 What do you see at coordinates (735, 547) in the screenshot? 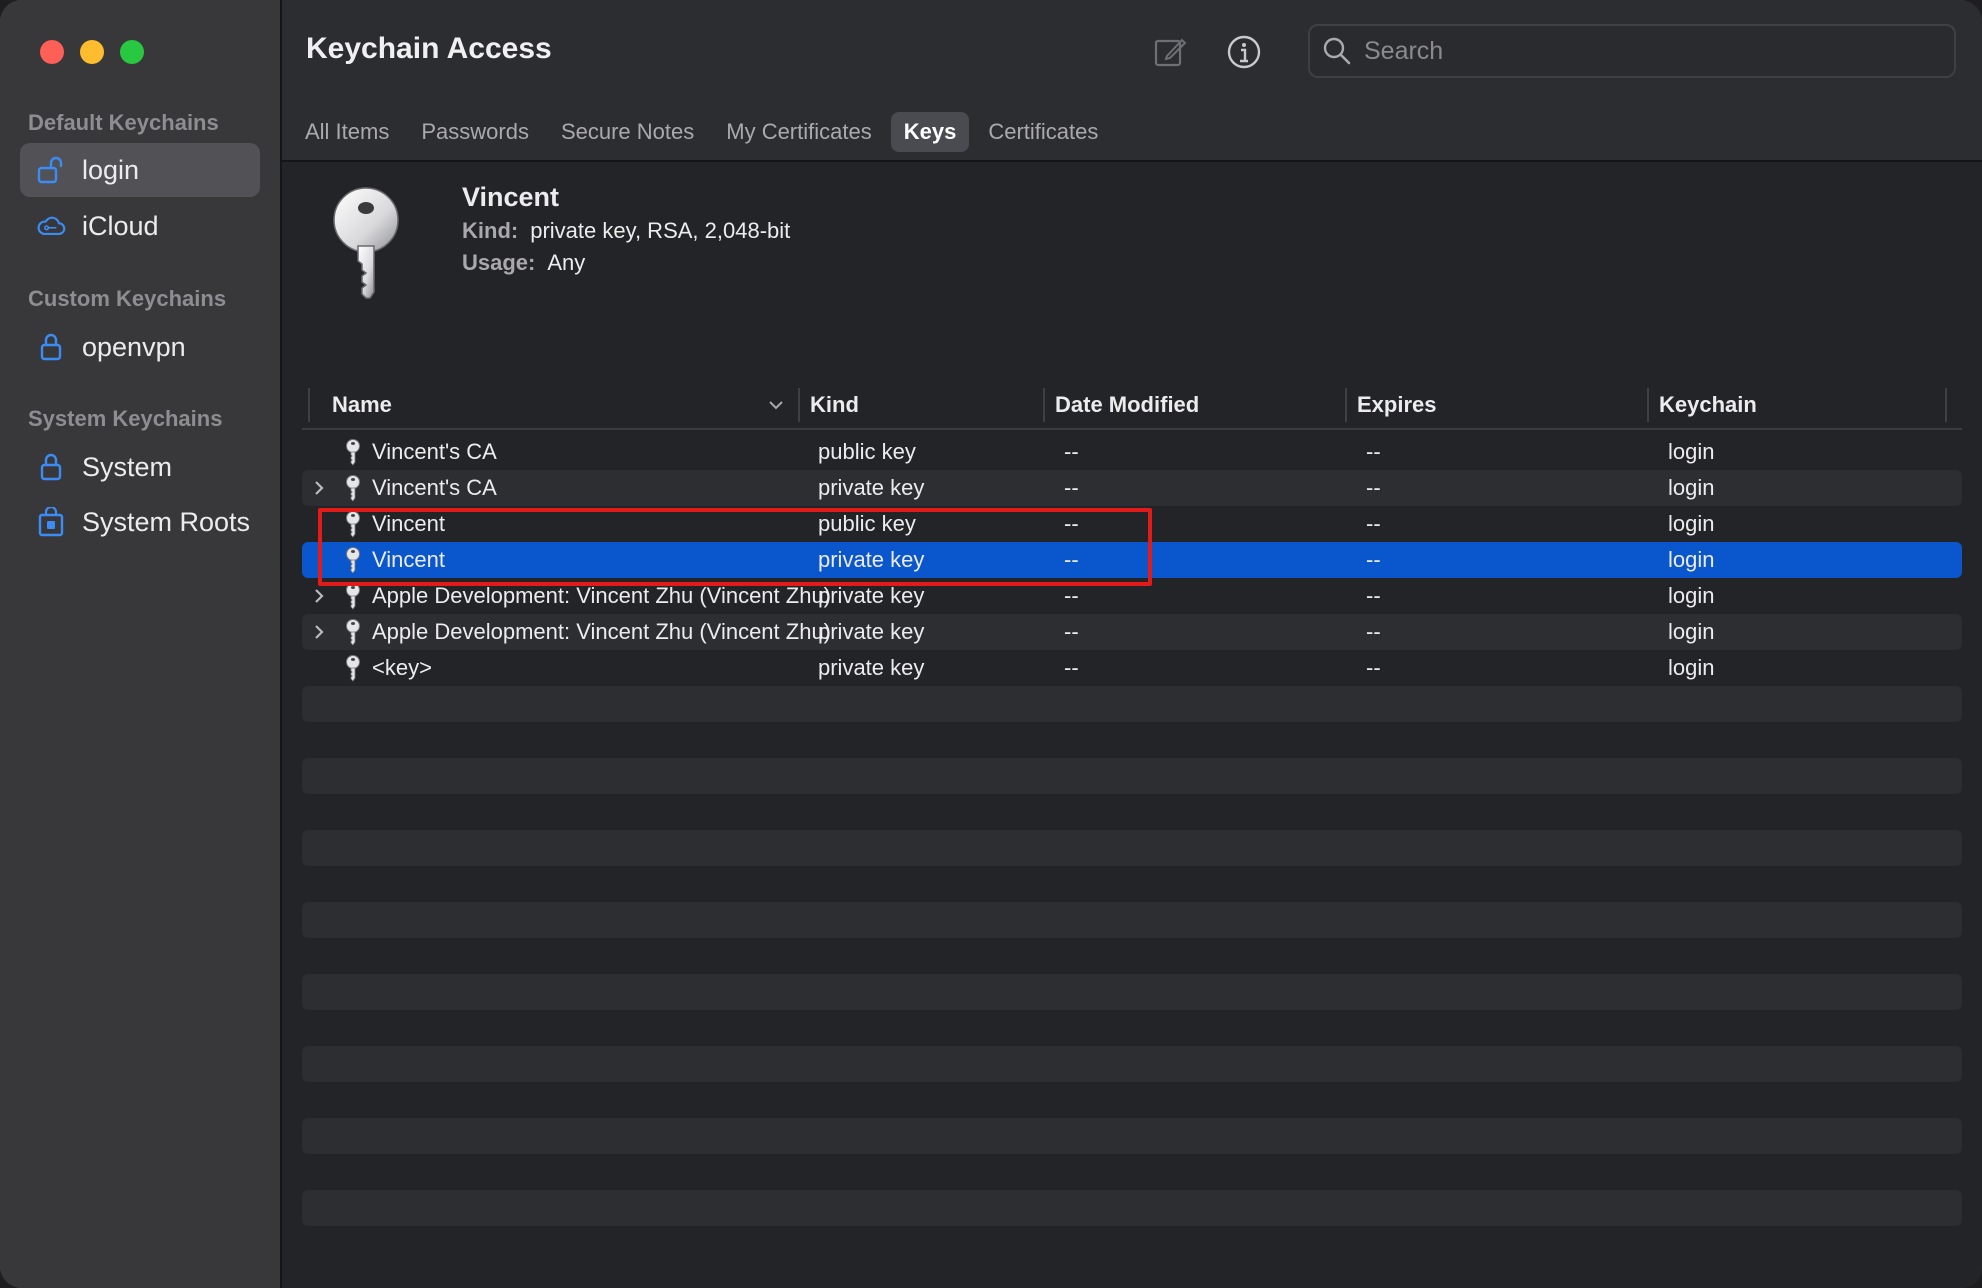
I see `annotation-highlight-box` at bounding box center [735, 547].